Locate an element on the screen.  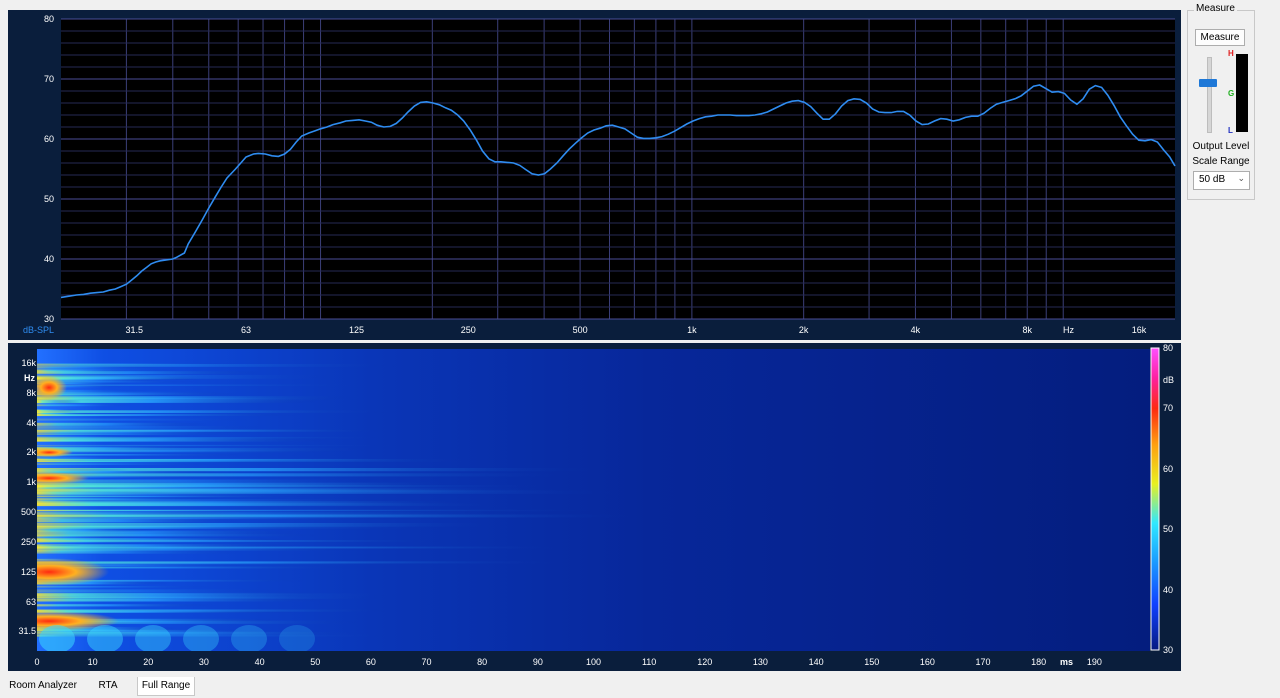
output-level-slider-thumb is located at coordinates (1208, 83).